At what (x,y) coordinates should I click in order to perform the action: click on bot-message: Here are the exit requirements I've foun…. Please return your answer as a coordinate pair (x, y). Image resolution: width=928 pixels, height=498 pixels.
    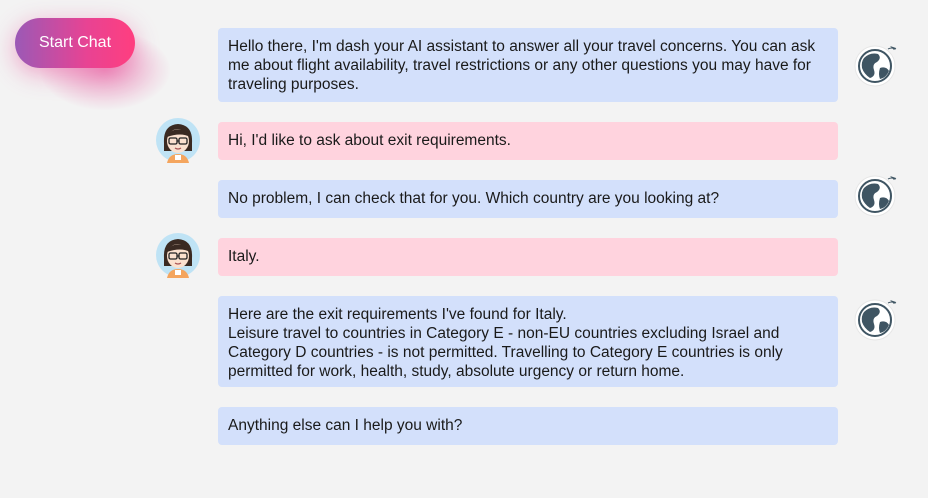
    Looking at the image, I should click on (528, 341).